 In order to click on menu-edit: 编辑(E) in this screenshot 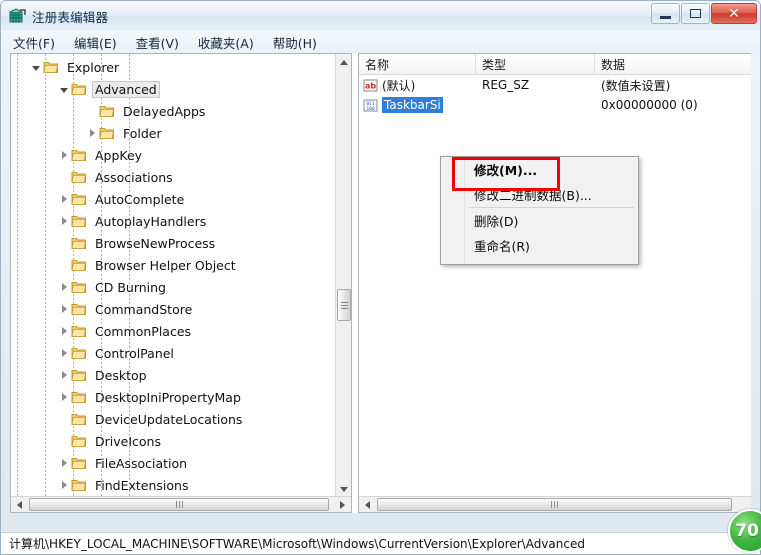, I will do `click(100, 42)`.